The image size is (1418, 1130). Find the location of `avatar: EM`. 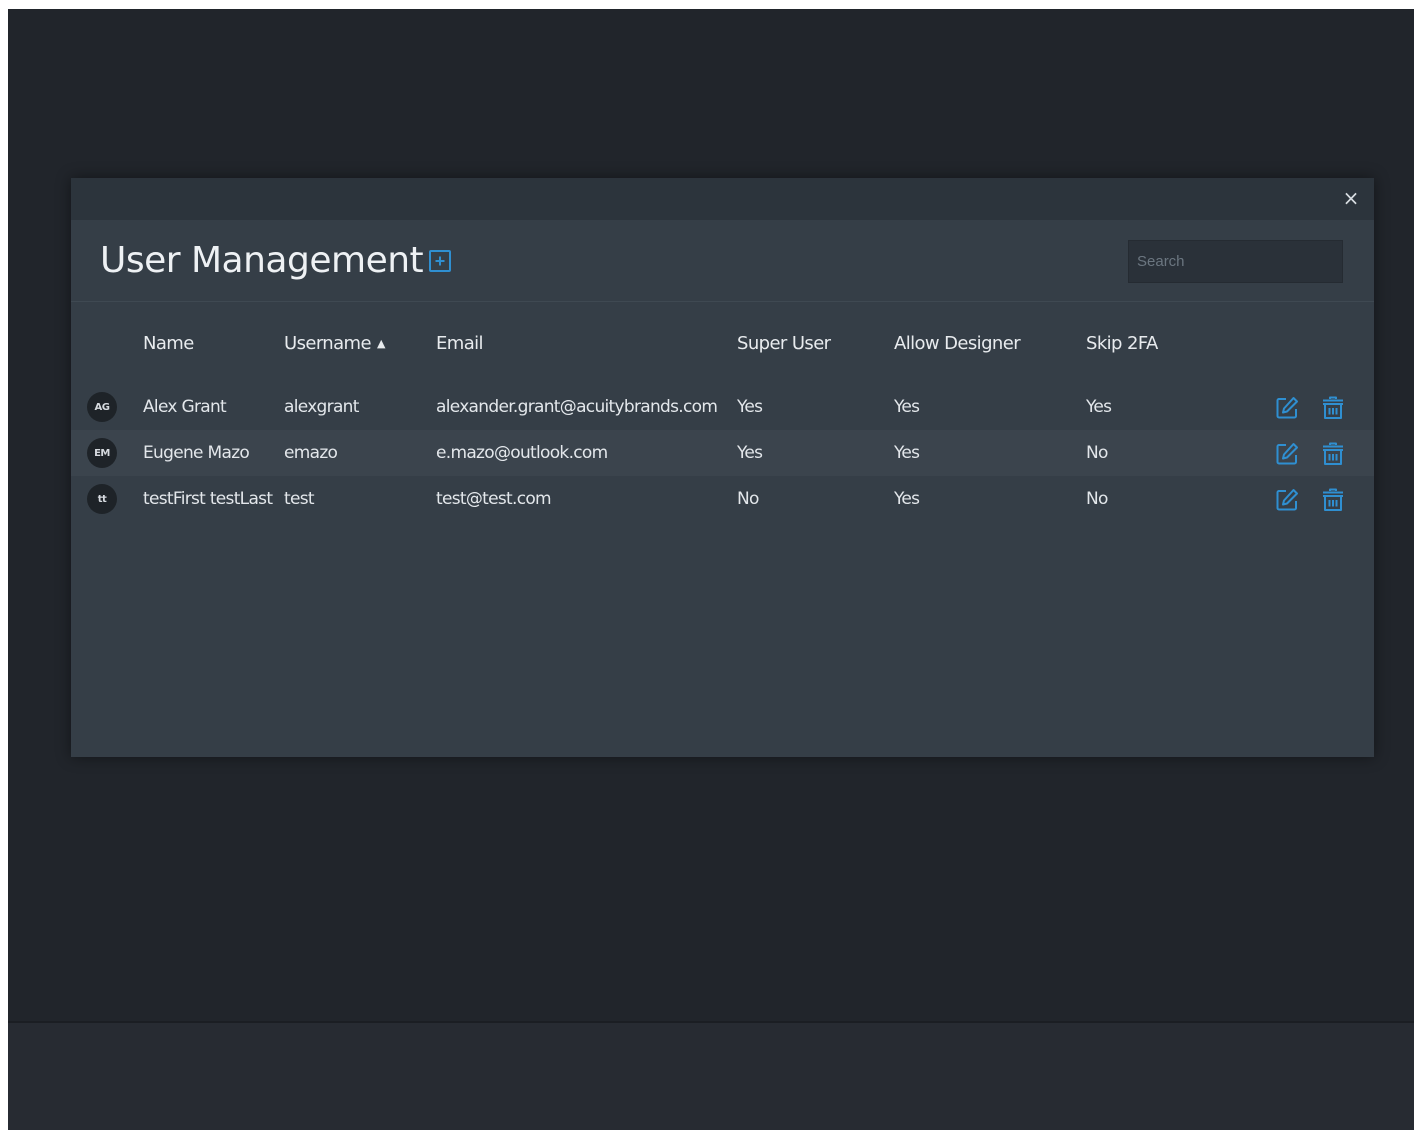

avatar: EM is located at coordinates (102, 453).